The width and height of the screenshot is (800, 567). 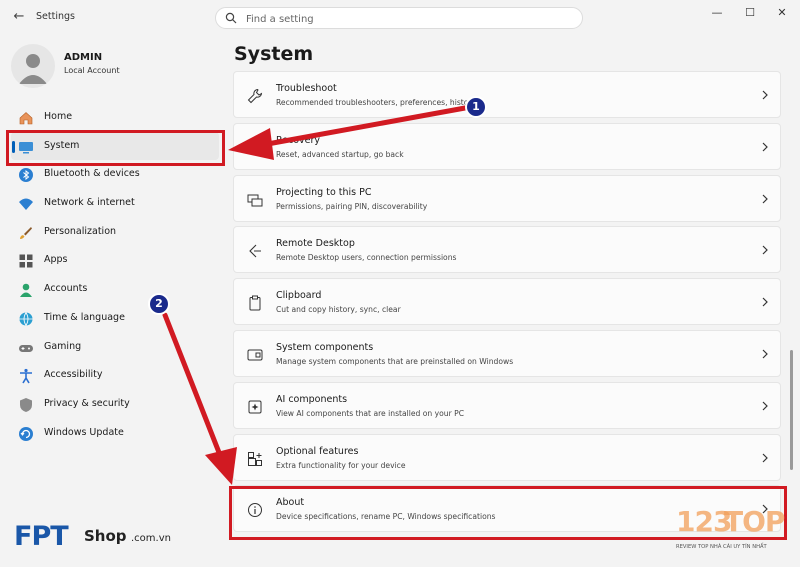 I want to click on fpt-logo-text: FPT, so click(x=41, y=536).